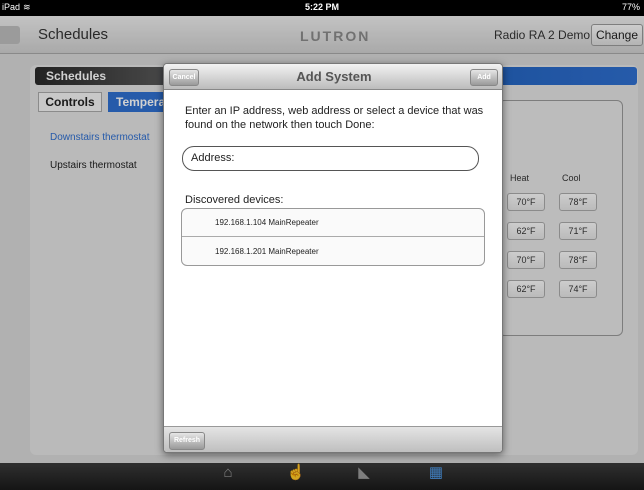 Image resolution: width=644 pixels, height=490 pixels. Describe the element at coordinates (333, 251) in the screenshot. I see `device-row: 192.168.1.201 MainRepeater` at that location.